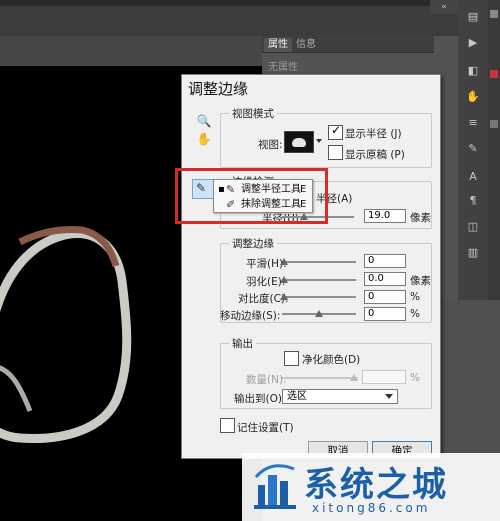 This screenshot has height=521, width=500. I want to click on zoom-tool-icon: 🔍, so click(204, 121).